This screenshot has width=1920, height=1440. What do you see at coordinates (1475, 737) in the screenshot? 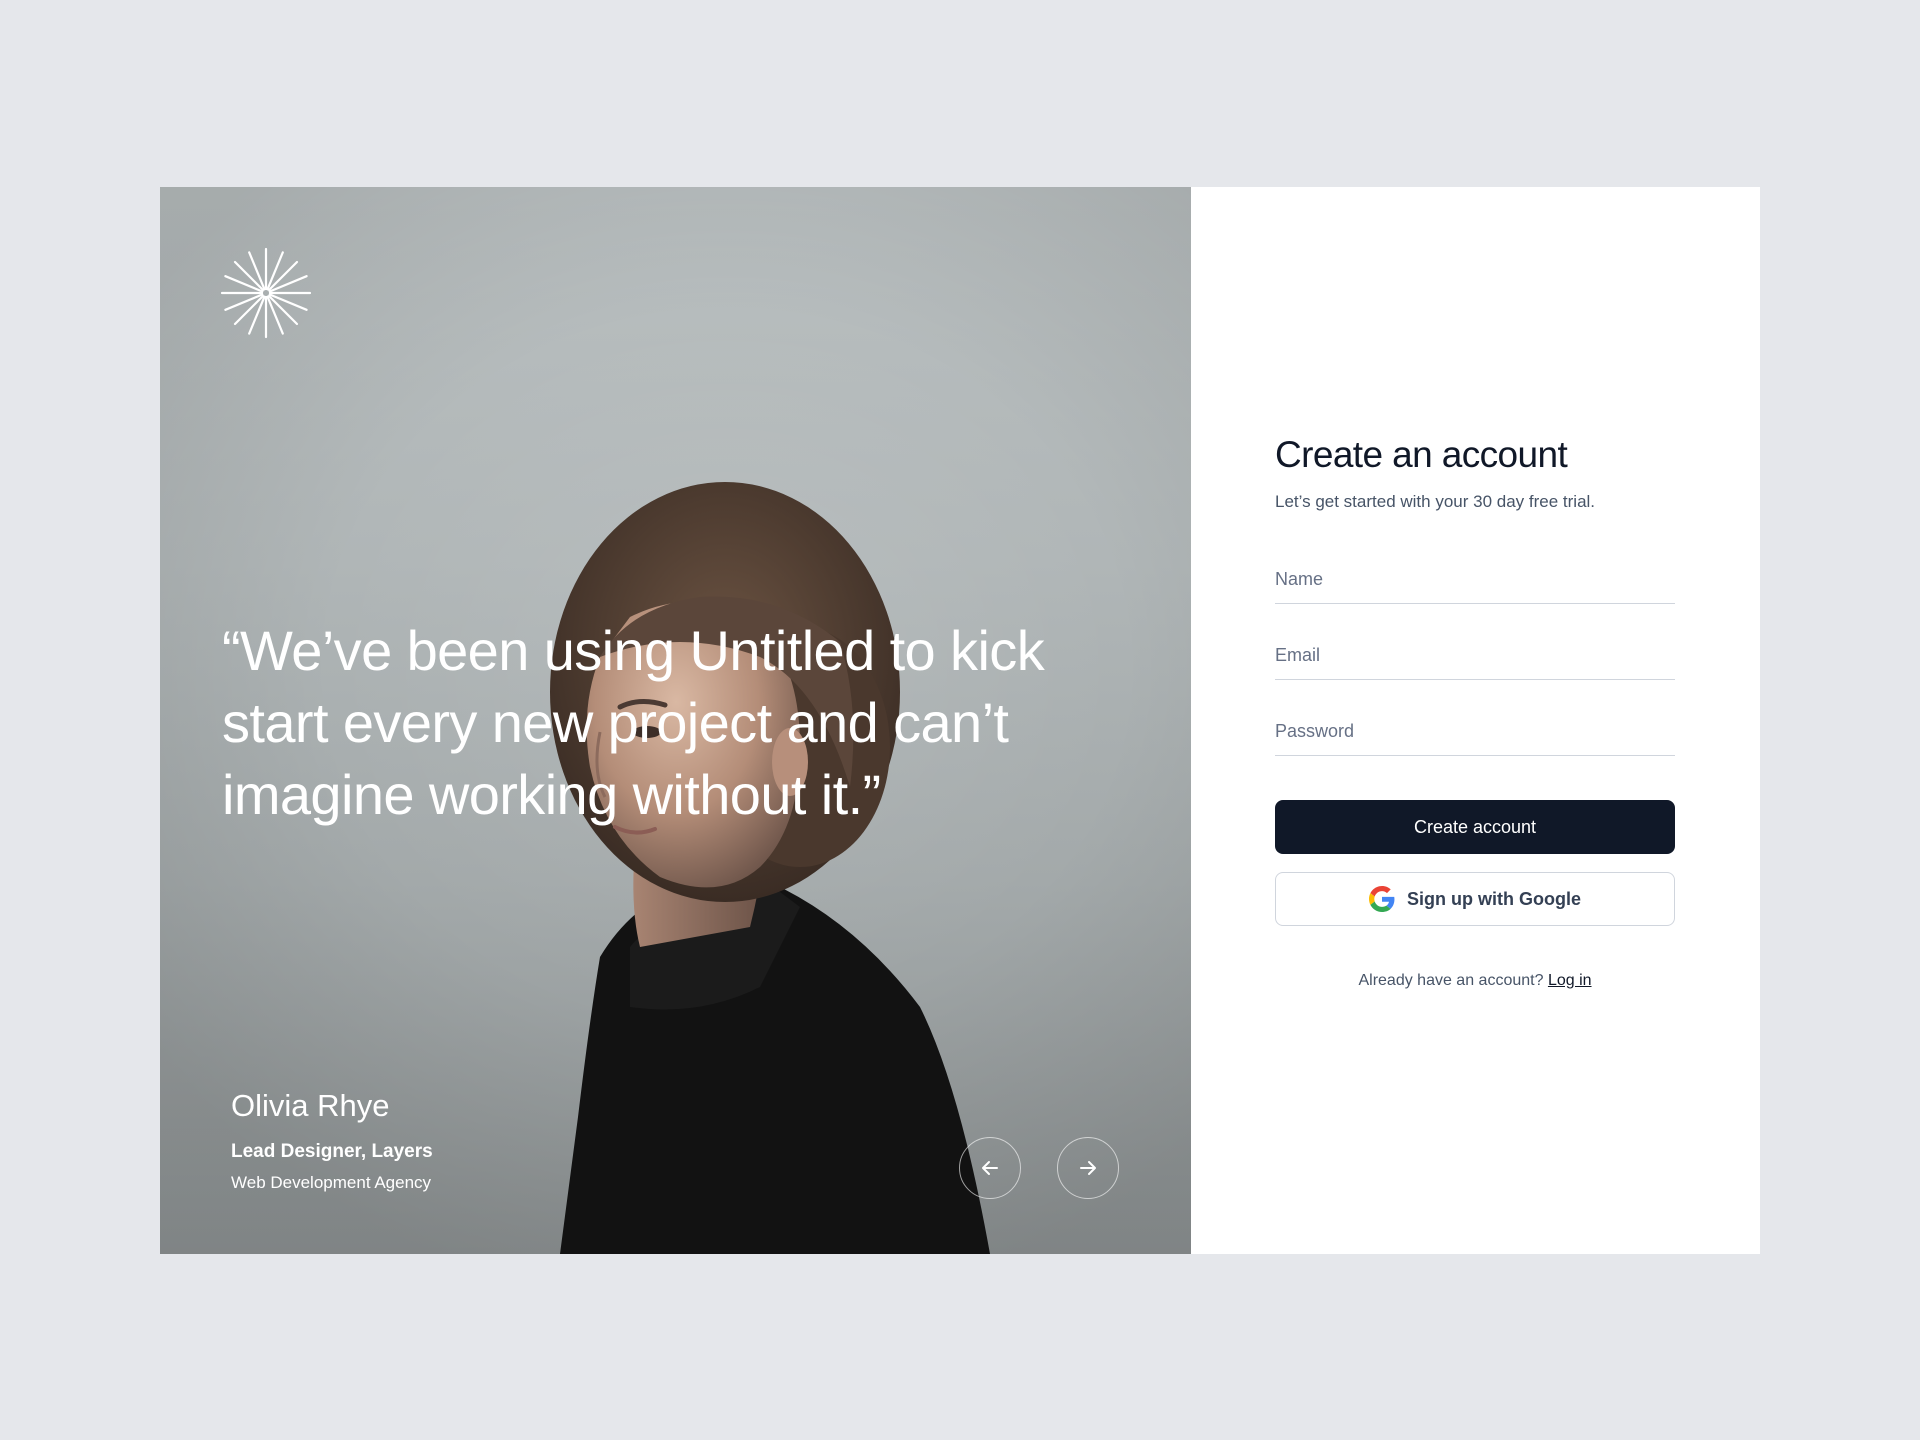
I see `password-input` at bounding box center [1475, 737].